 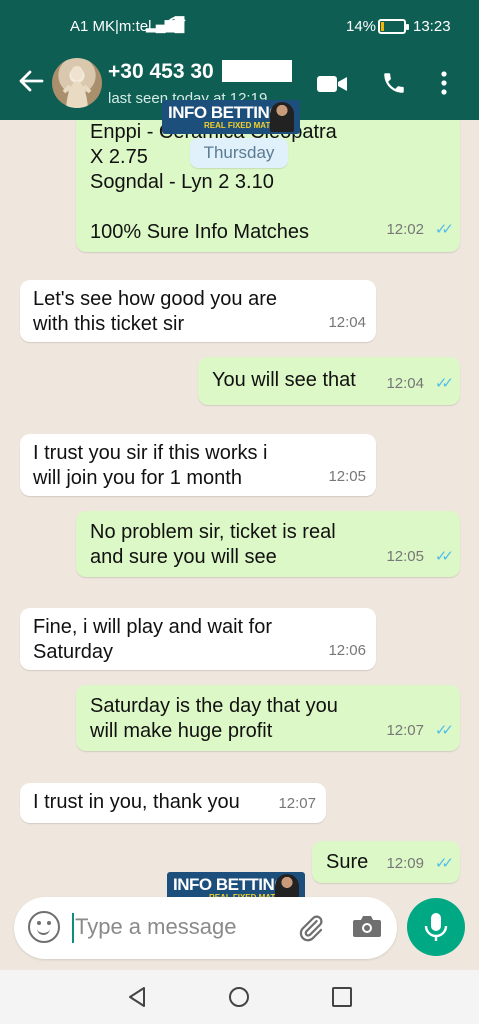 I want to click on message-text: Sure, so click(x=347, y=862).